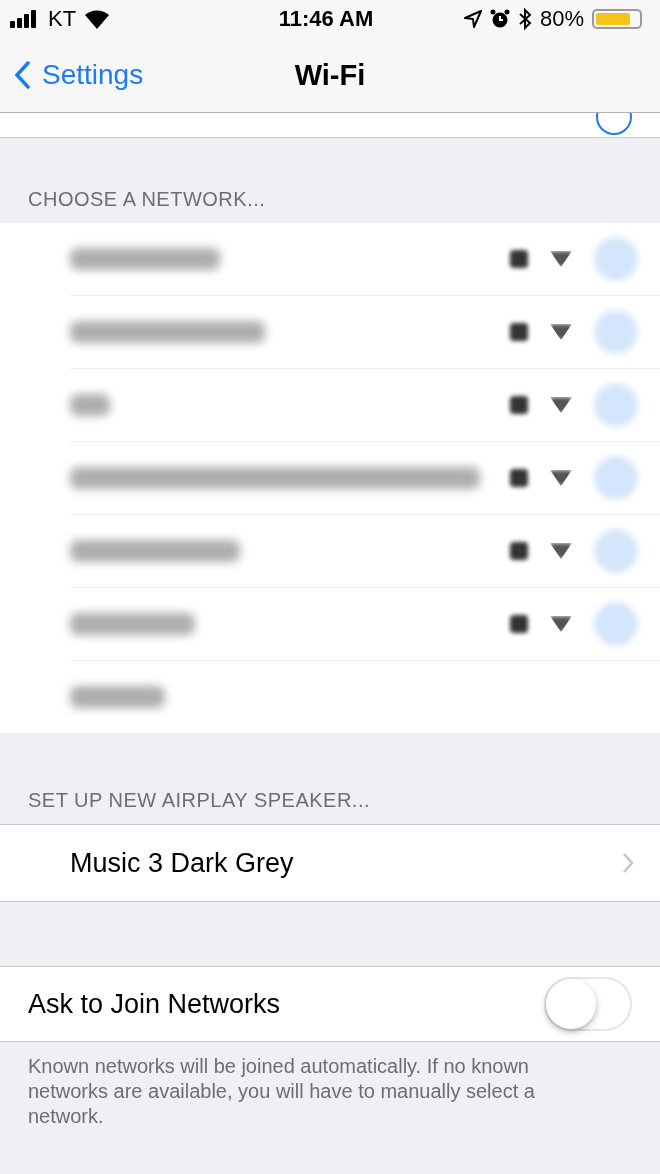 The height and width of the screenshot is (1174, 660). Describe the element at coordinates (472, 19) in the screenshot. I see `location-arrow-icon` at that location.